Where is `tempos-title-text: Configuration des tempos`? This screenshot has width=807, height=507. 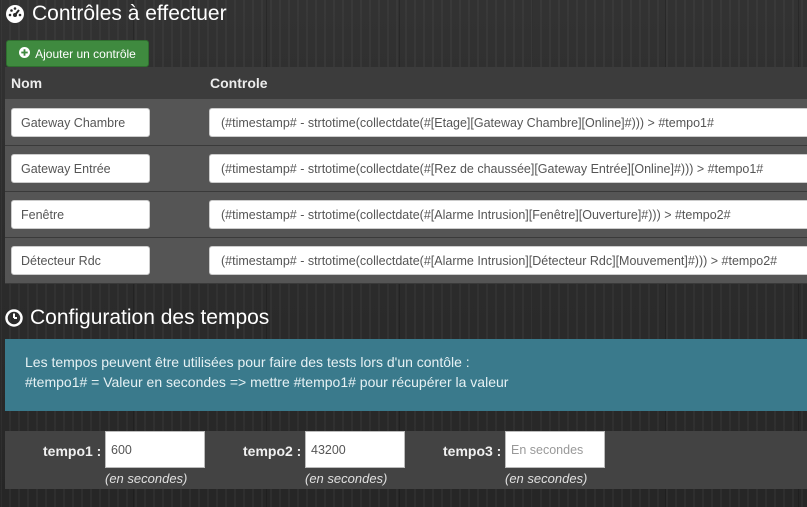 tempos-title-text: Configuration des tempos is located at coordinates (150, 317).